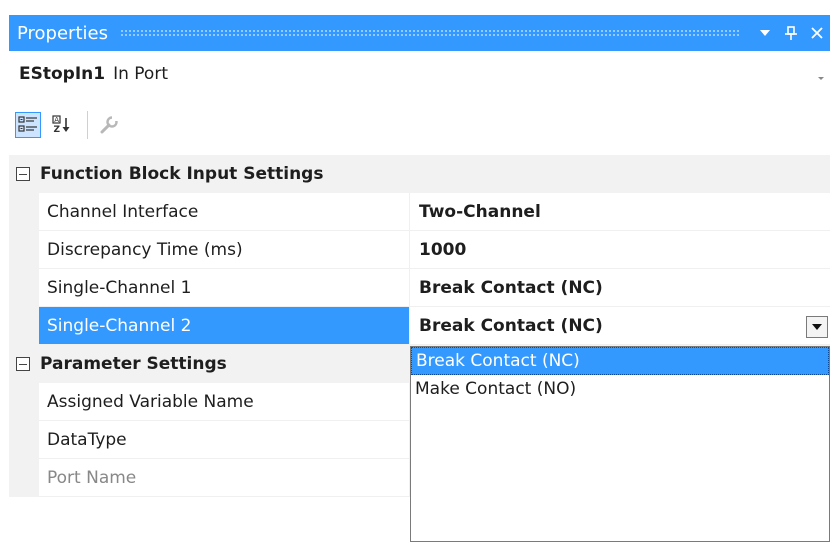  Describe the element at coordinates (224, 250) in the screenshot. I see `property-name: Discrepancy Time (ms)` at that location.